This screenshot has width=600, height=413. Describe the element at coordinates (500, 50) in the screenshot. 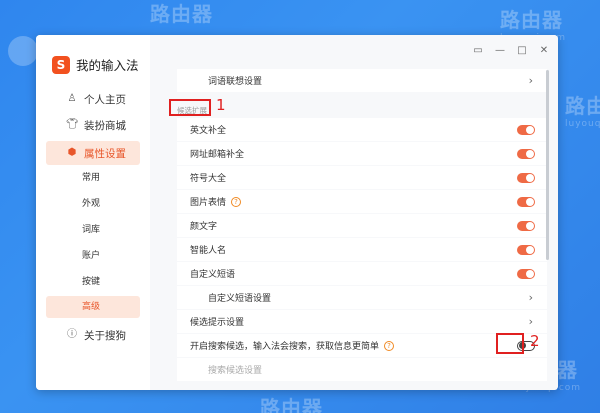

I see `minimize-icon: —` at that location.